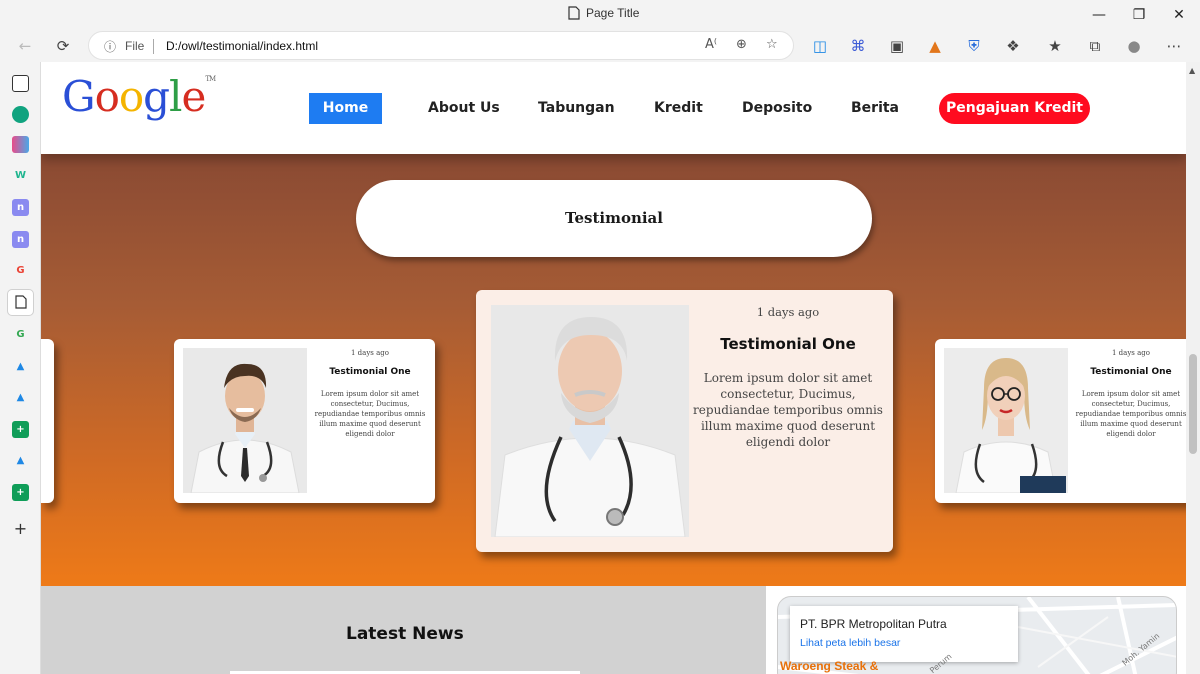 Image resolution: width=1200 pixels, height=674 pixels. I want to click on google-icon-2: G, so click(20, 334).